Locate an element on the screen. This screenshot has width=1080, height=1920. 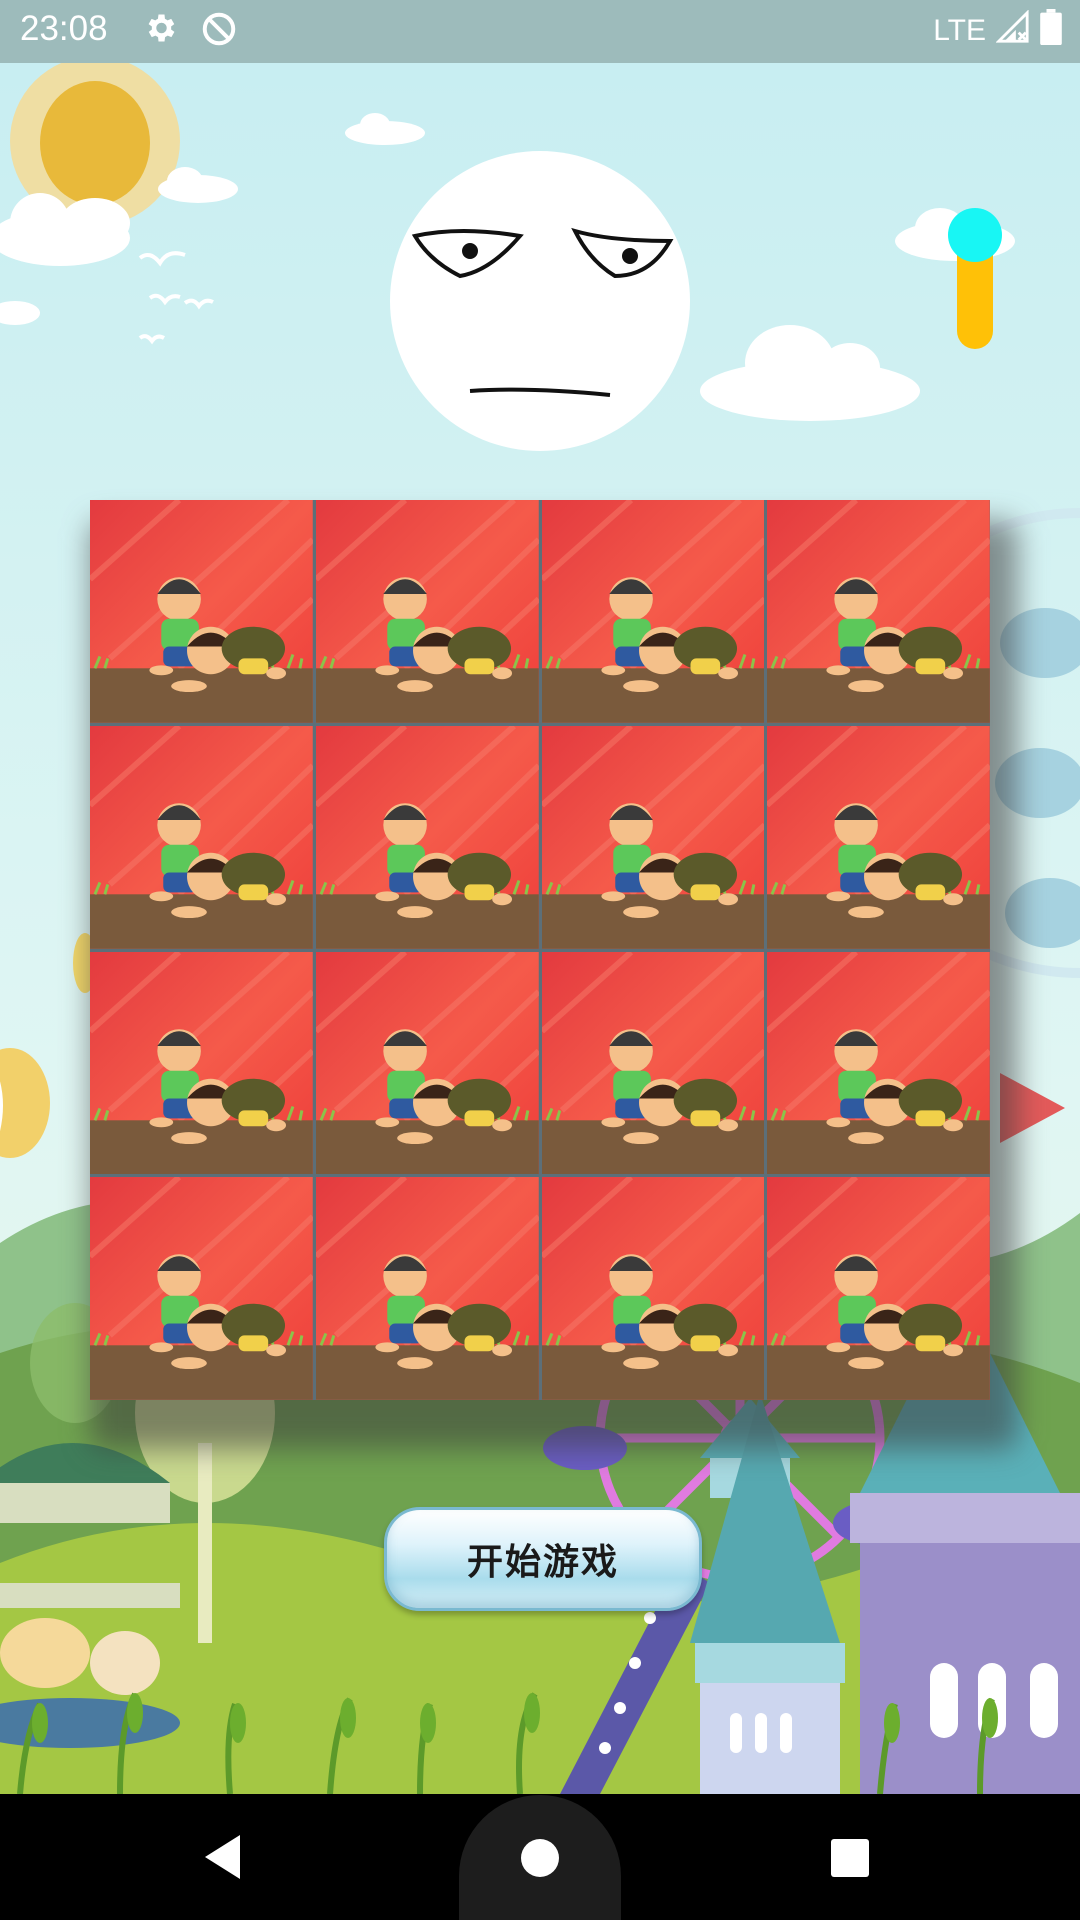
gear-icon is located at coordinates (160, 30).